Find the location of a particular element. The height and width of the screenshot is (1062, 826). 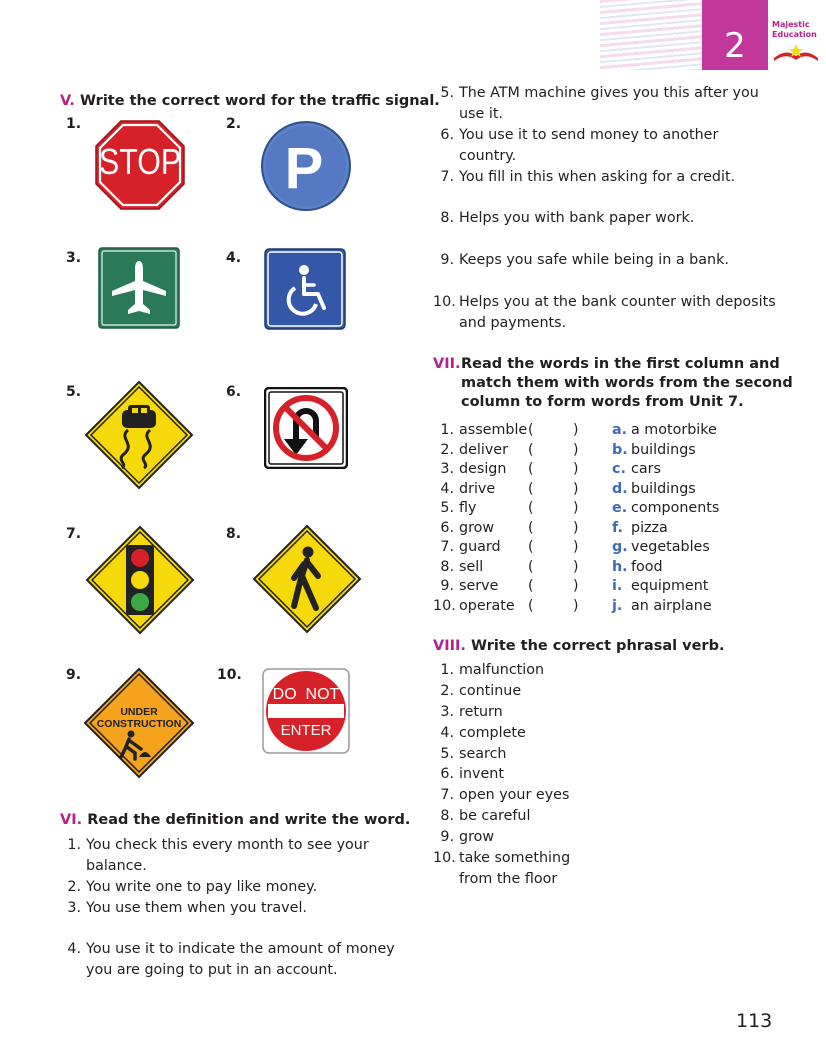

matching-letter: i. is located at coordinates (617, 586).